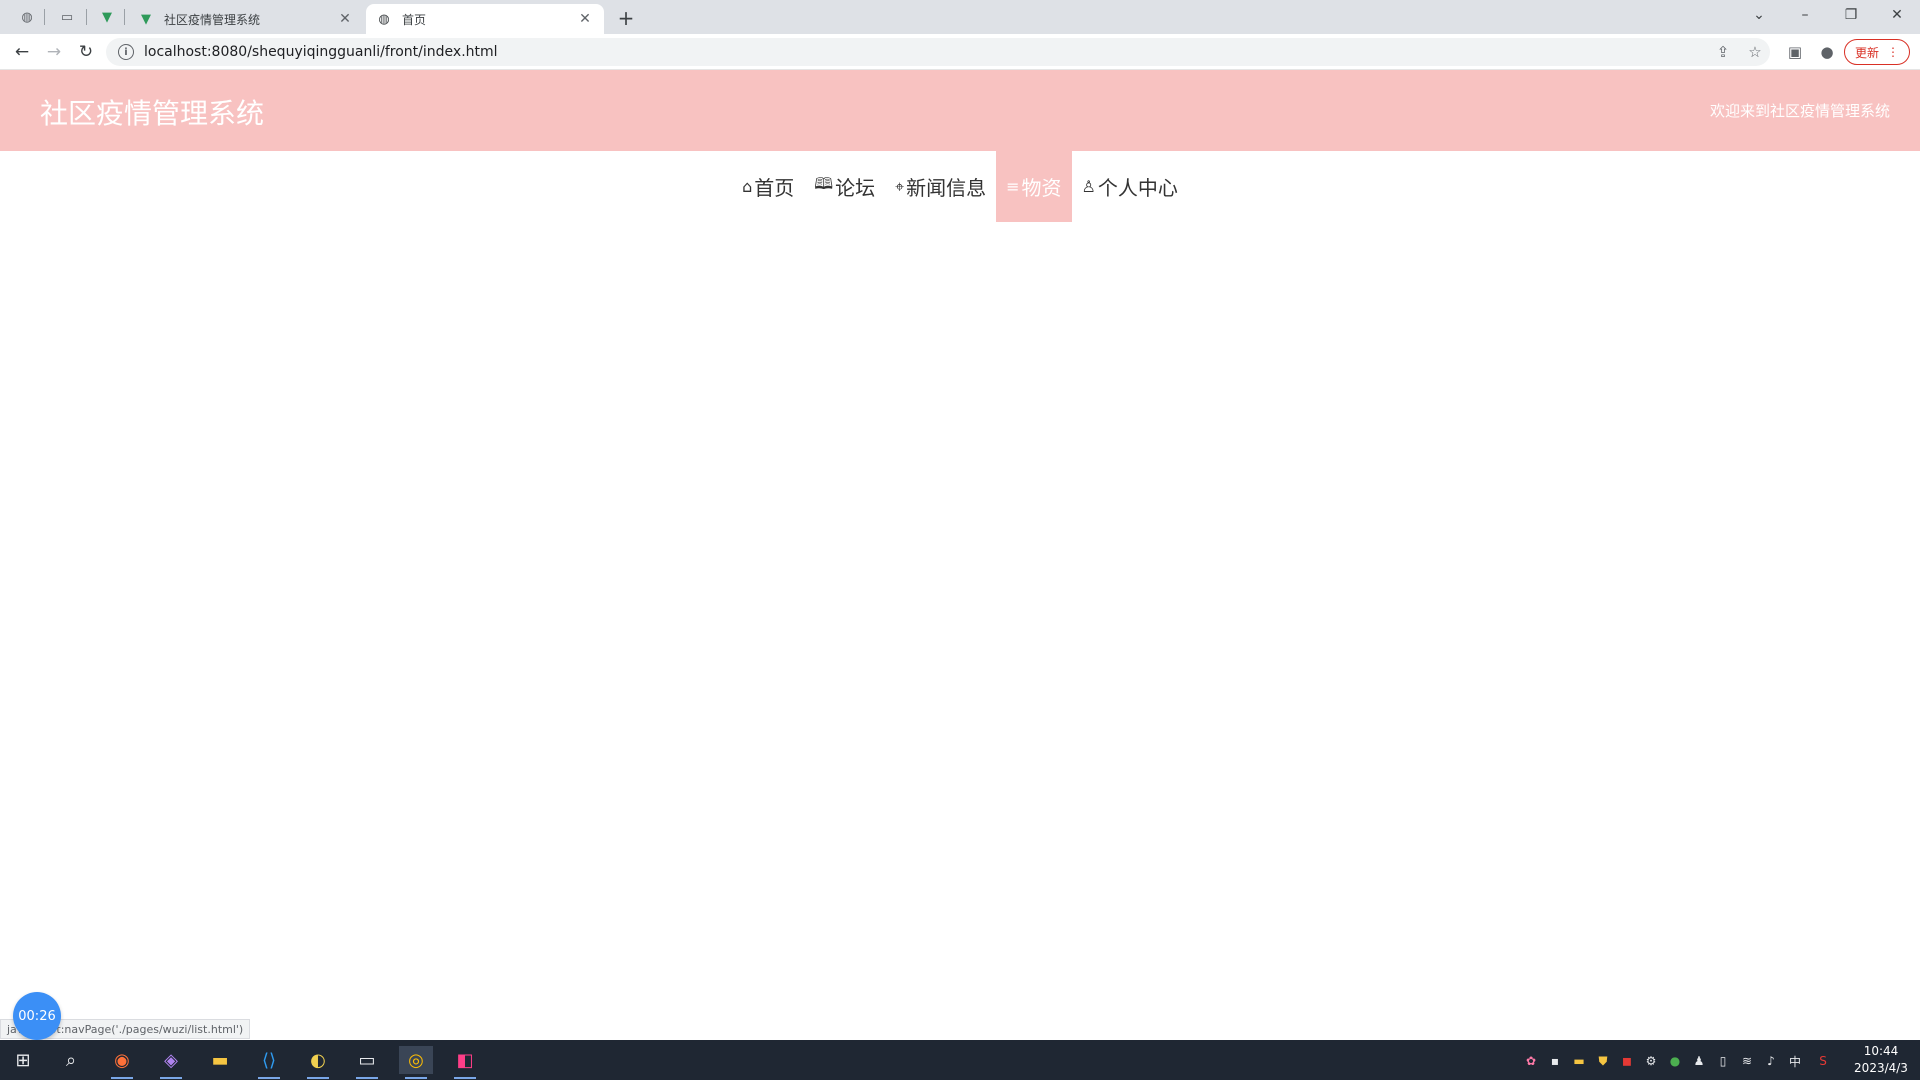 The width and height of the screenshot is (1920, 1080). What do you see at coordinates (465, 1062) in the screenshot?
I see `intellij-icon: ◧` at bounding box center [465, 1062].